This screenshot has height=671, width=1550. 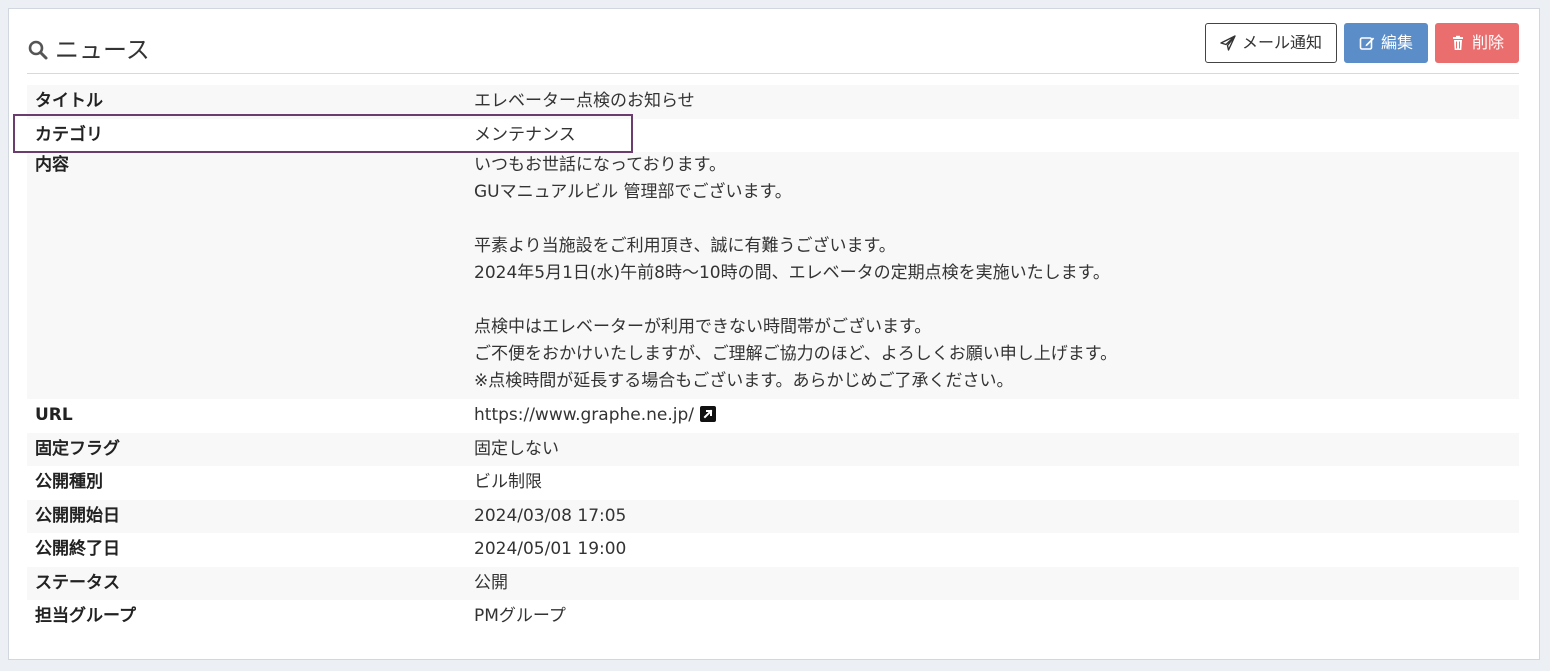 I want to click on content-line: 点検中はエレベーターが利用できない時間帯がございます。, so click(x=703, y=327).